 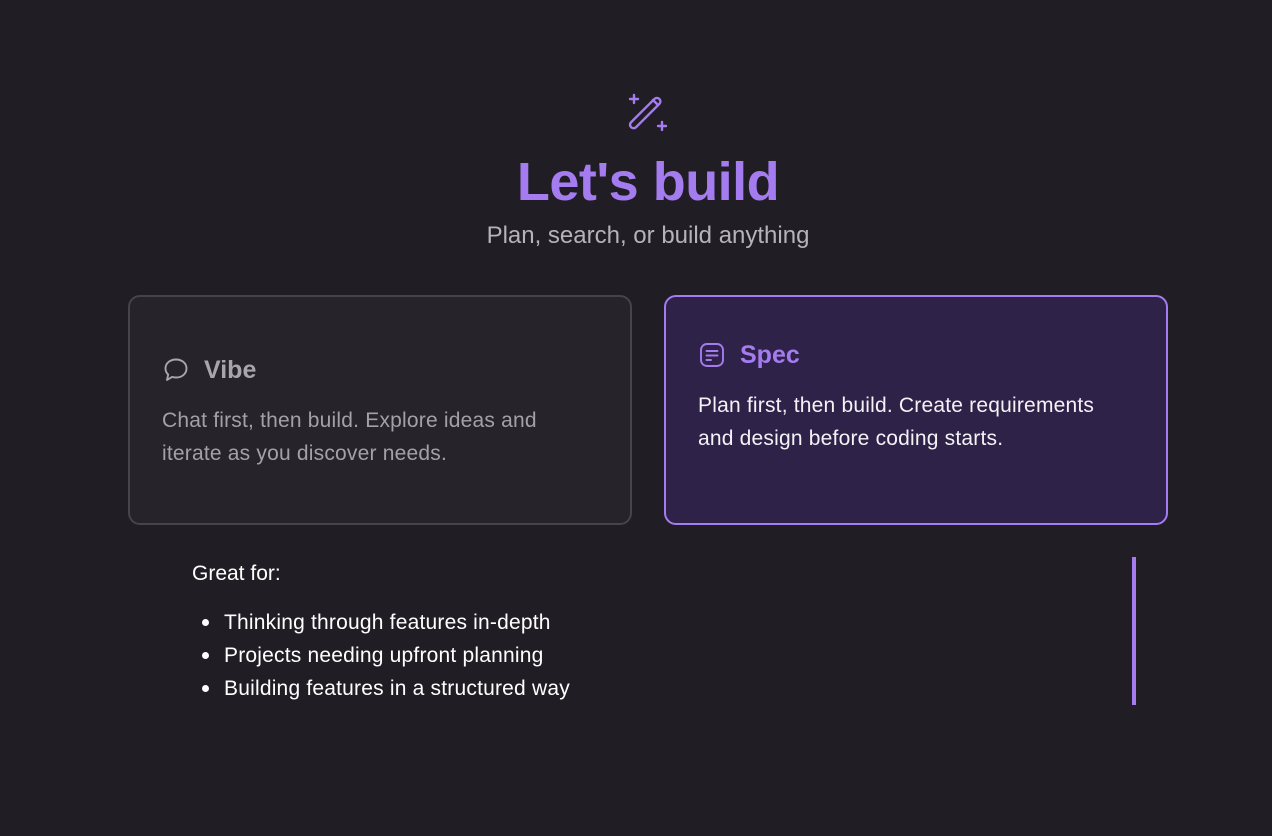 What do you see at coordinates (648, 112) in the screenshot?
I see `magic-wand-sparkles-icon` at bounding box center [648, 112].